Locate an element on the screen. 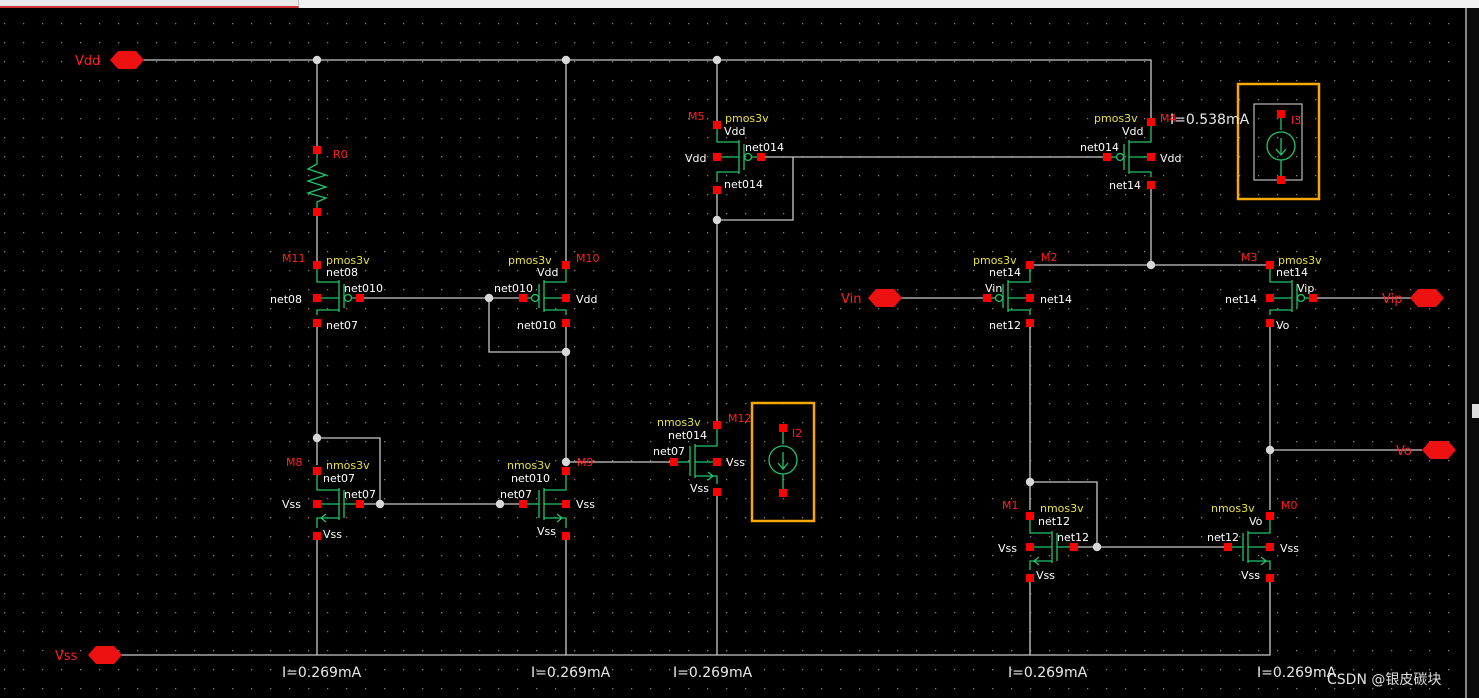  svg-text: R0 is located at coordinates (340, 154).